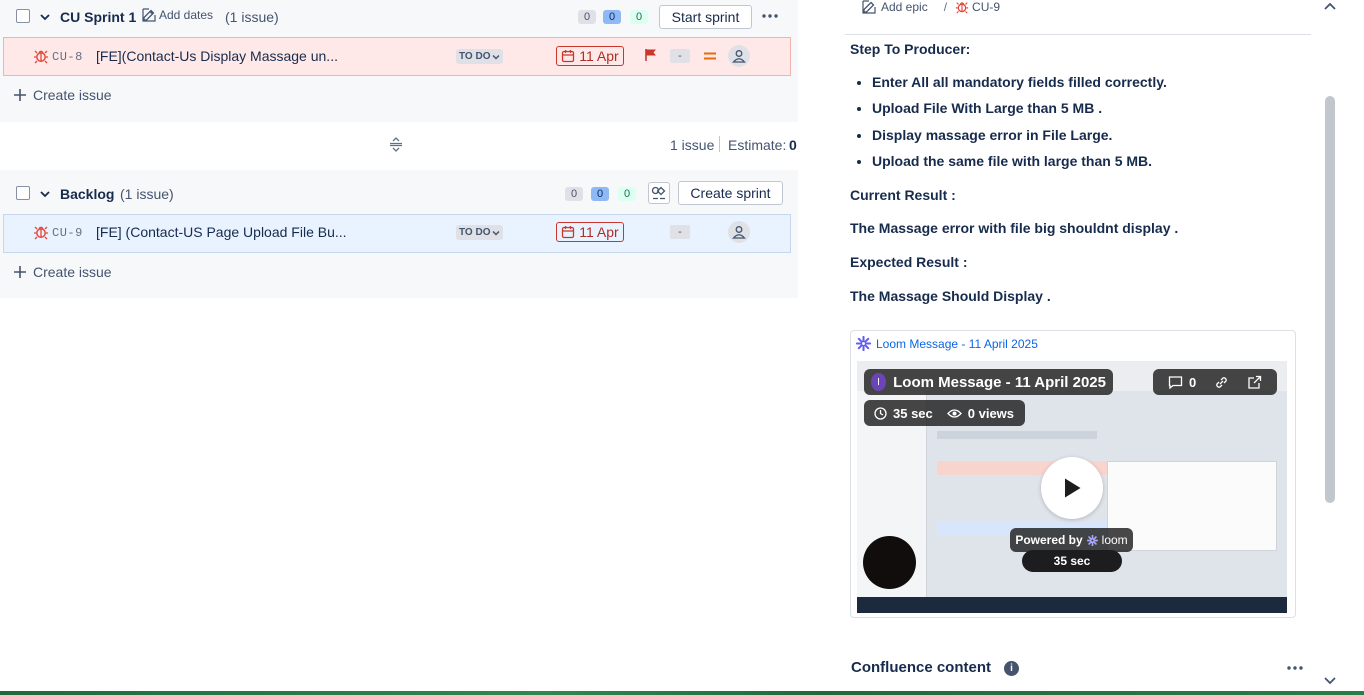 Image resolution: width=1364 pixels, height=695 pixels. Describe the element at coordinates (627, 194) in the screenshot. I see `done-count: 0` at that location.